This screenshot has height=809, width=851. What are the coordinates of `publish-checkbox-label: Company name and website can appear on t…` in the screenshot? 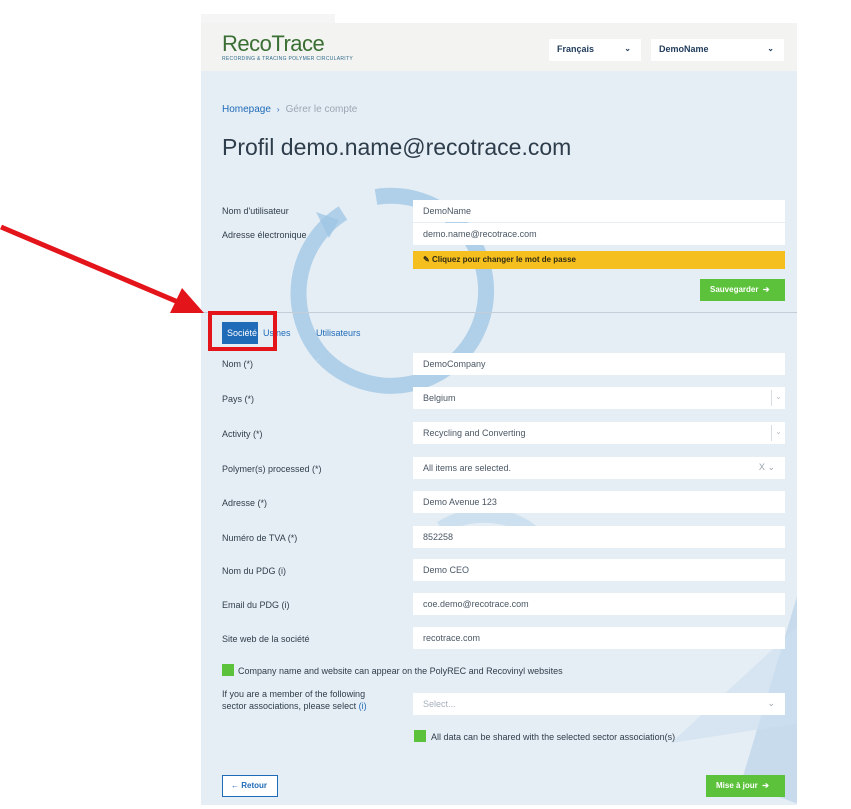 It's located at (400, 671).